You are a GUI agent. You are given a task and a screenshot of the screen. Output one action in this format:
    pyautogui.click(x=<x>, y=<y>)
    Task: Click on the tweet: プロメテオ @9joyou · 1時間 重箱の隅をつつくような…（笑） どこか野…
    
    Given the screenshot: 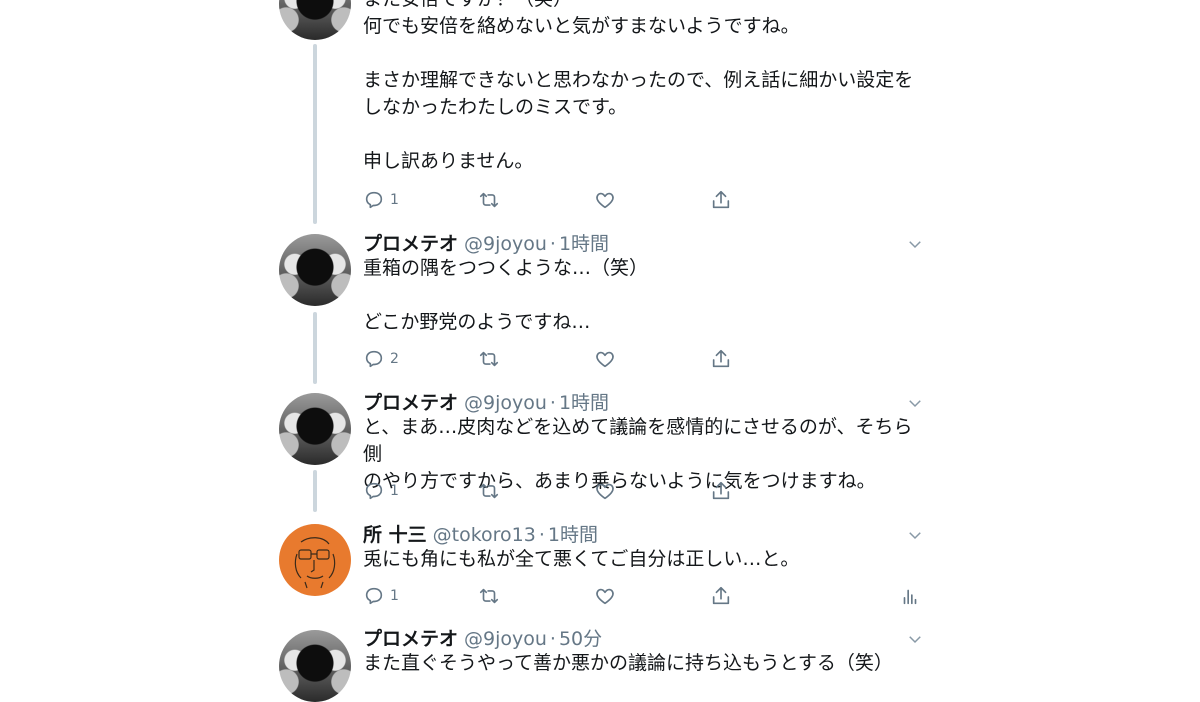 What is the action you would take?
    pyautogui.click(x=643, y=282)
    